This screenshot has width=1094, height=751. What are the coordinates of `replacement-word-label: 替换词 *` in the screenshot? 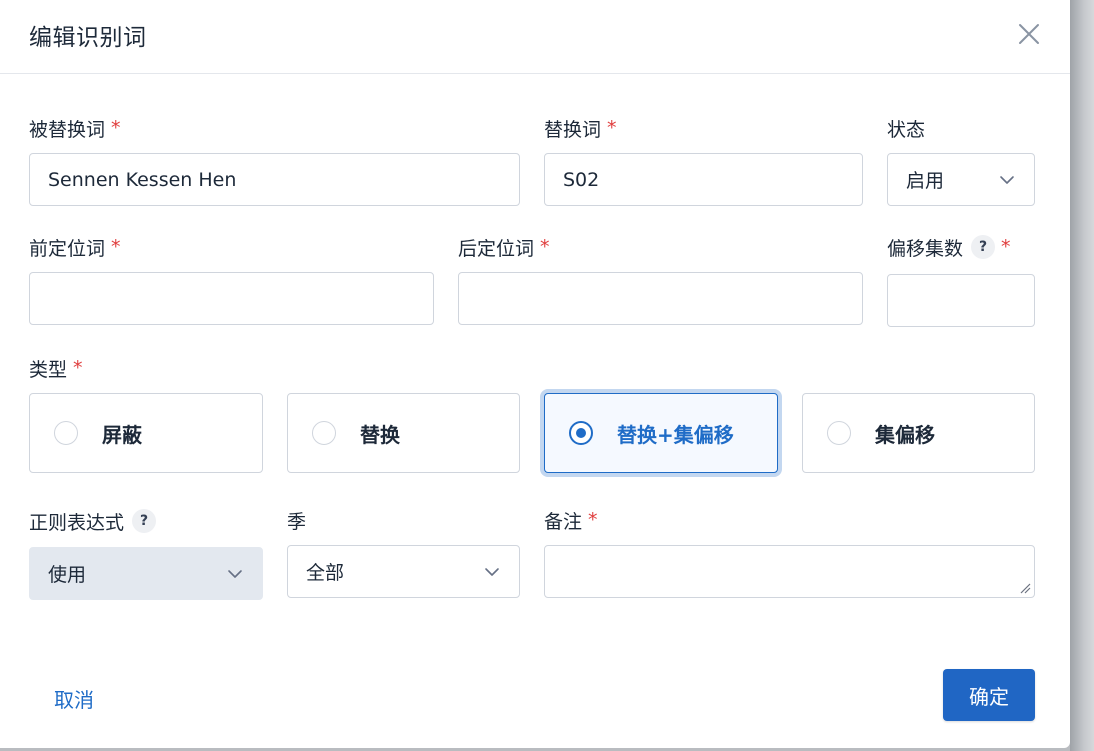 It's located at (580, 128).